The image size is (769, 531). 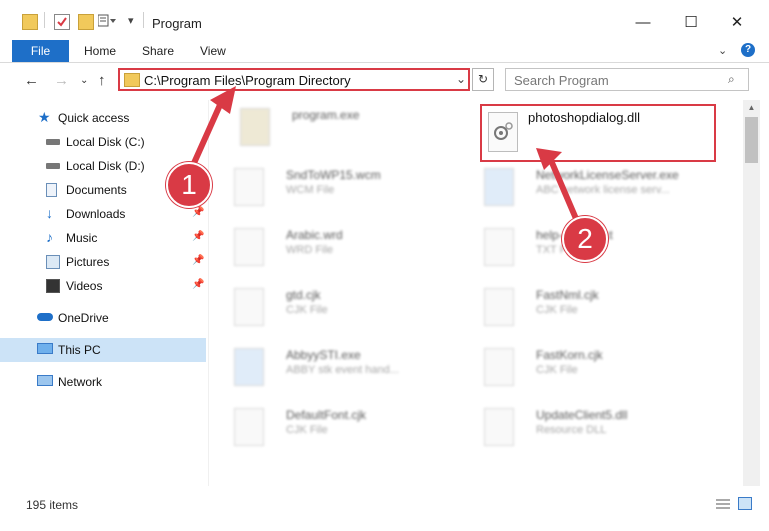 What do you see at coordinates (52, 505) in the screenshot?
I see `item-count: 195 items` at bounding box center [52, 505].